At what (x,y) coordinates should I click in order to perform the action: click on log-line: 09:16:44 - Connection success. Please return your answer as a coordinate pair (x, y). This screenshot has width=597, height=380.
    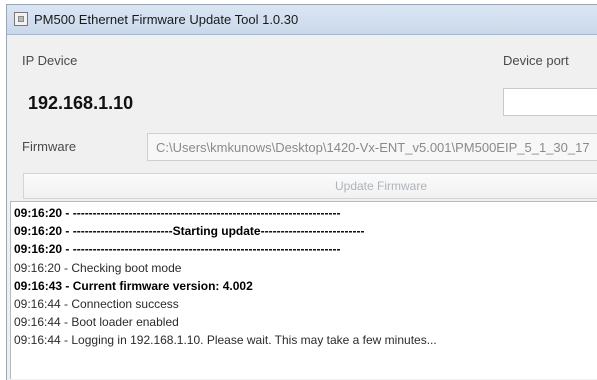
    Looking at the image, I should click on (96, 304).